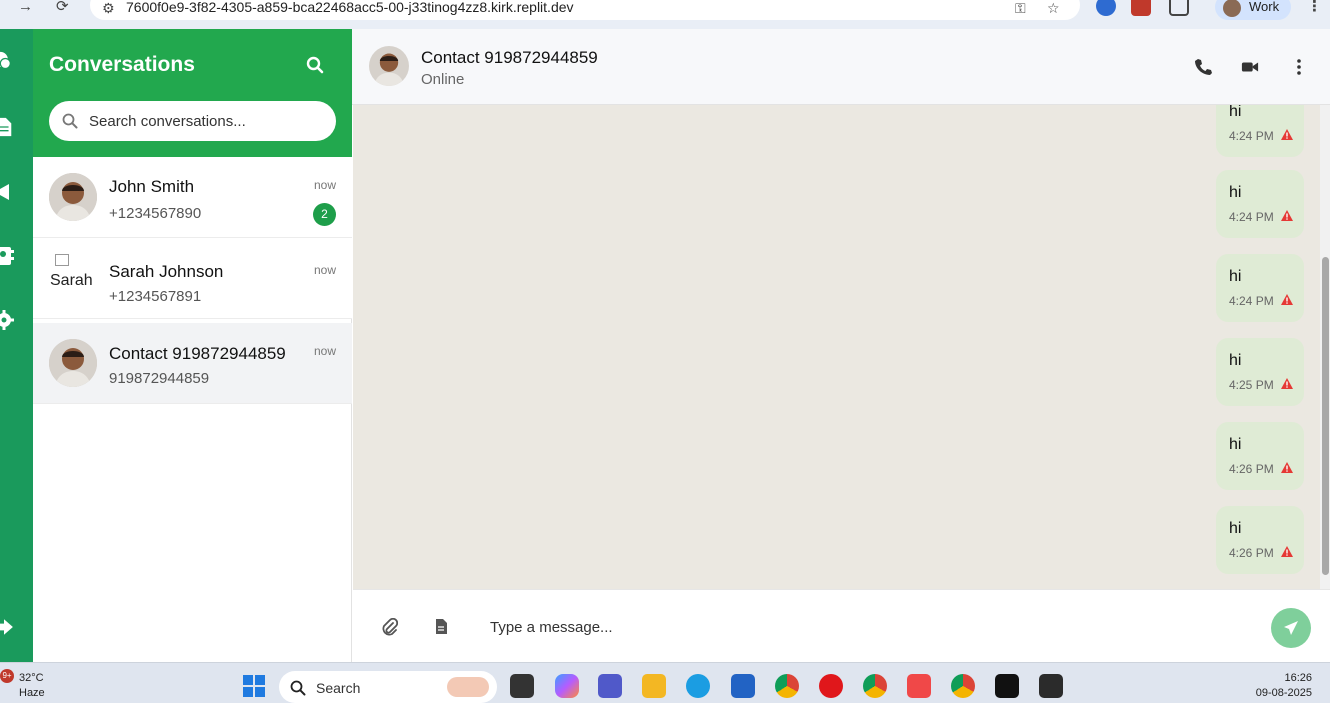 The image size is (1330, 703). What do you see at coordinates (1020, 8) in the screenshot?
I see `password-key-icon: ⚿` at bounding box center [1020, 8].